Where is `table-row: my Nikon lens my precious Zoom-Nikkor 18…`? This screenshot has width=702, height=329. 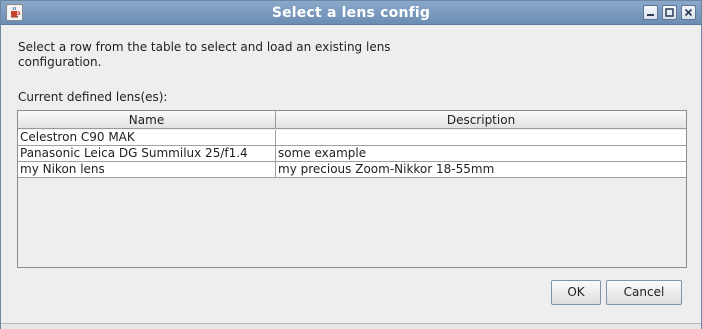 table-row: my Nikon lens my precious Zoom-Nikkor 18… is located at coordinates (352, 170).